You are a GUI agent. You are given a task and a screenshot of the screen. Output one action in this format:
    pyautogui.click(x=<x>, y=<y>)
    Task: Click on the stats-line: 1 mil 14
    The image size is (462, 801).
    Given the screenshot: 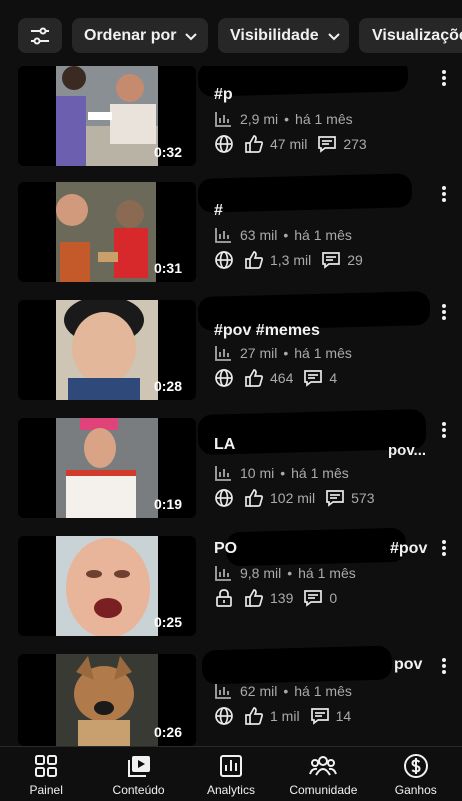 What is the action you would take?
    pyautogui.click(x=287, y=716)
    